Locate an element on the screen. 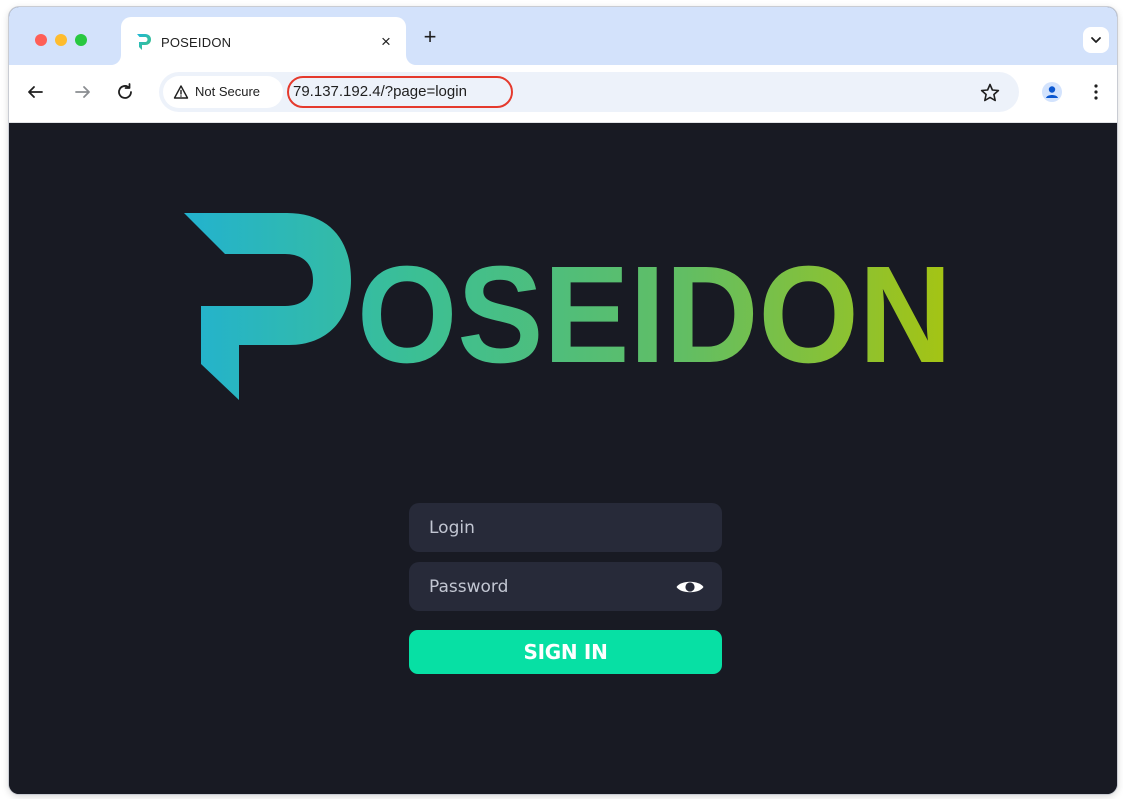  bookmark-star-button is located at coordinates (990, 93).